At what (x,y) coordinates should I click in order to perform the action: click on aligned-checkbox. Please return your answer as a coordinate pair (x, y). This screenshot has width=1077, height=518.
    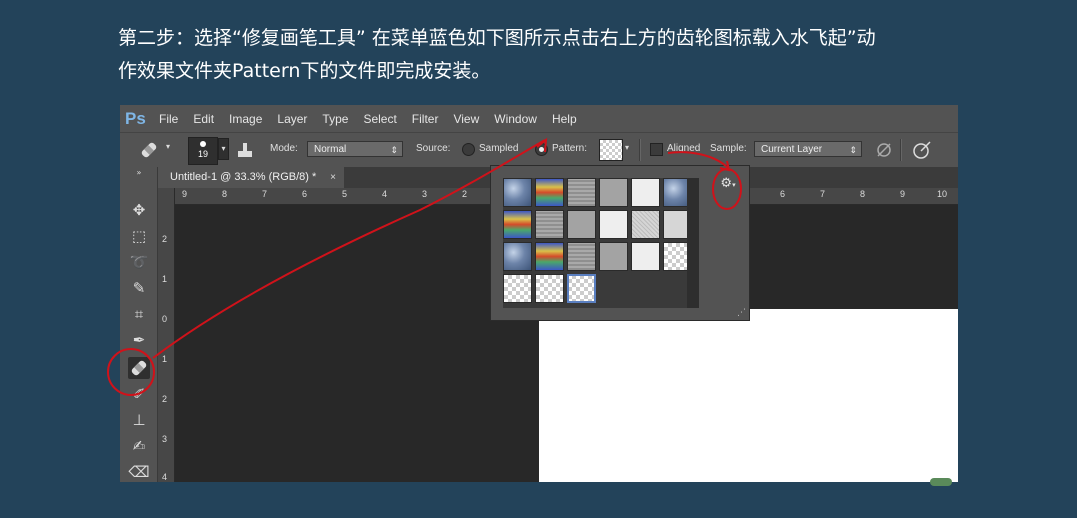
    Looking at the image, I should click on (656, 149).